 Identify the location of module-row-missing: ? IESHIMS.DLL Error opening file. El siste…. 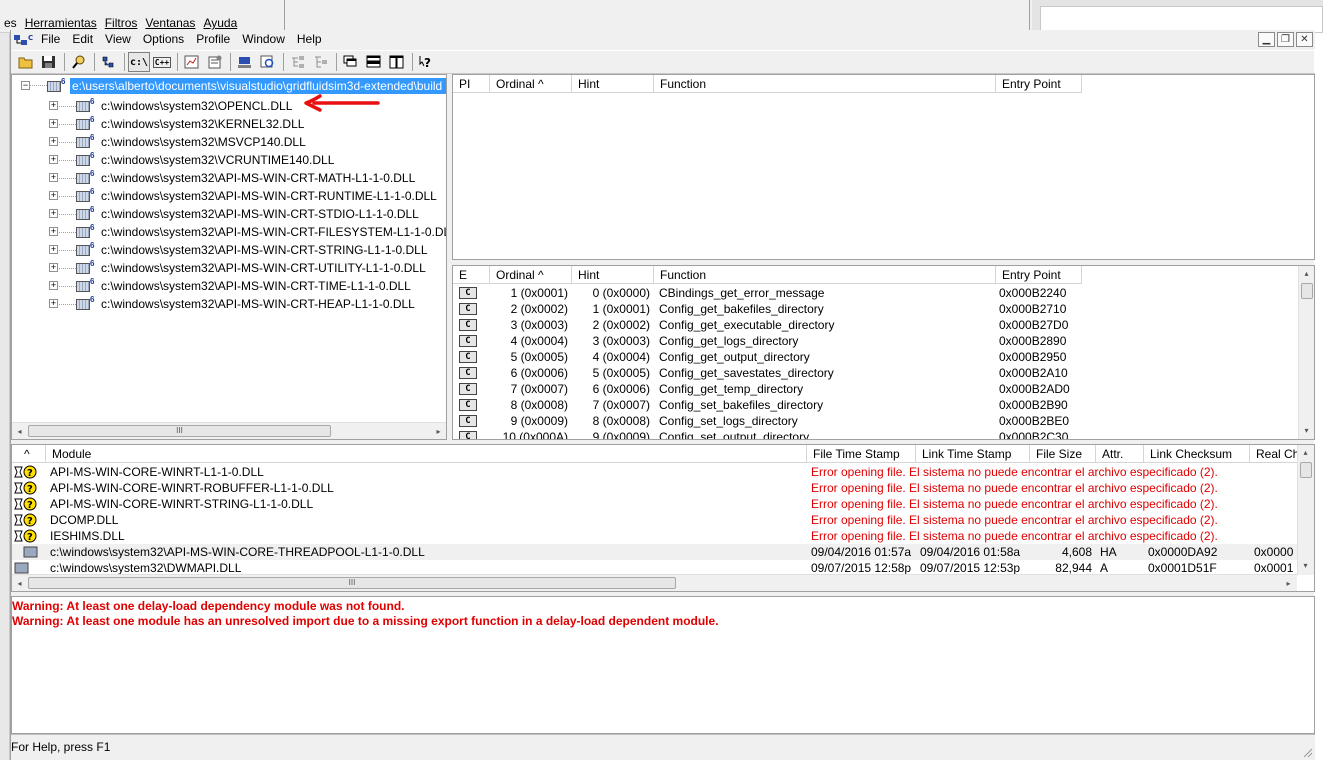
(654, 536).